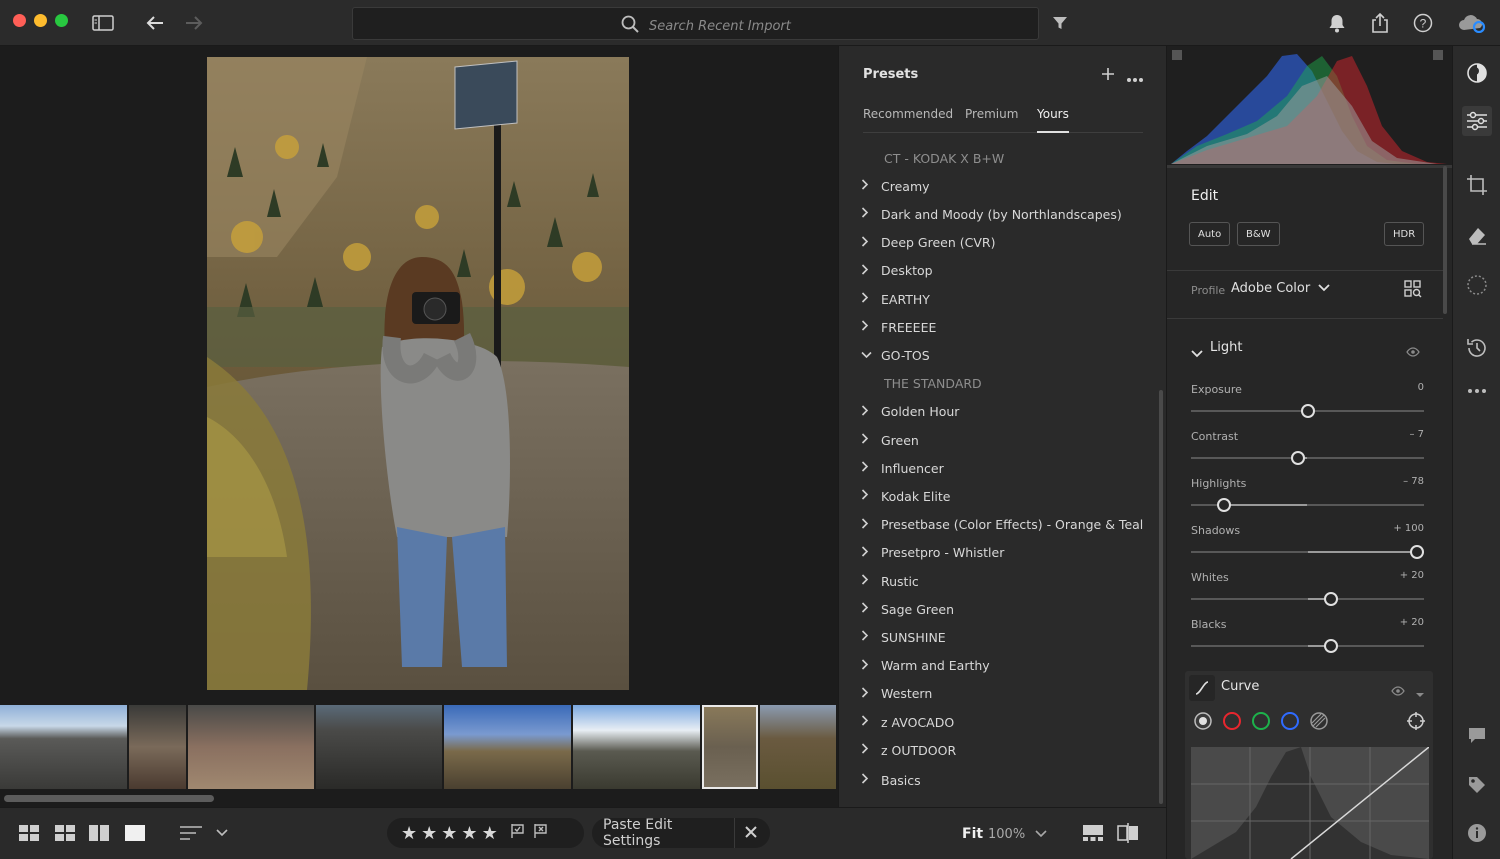 This screenshot has width=1500, height=859. What do you see at coordinates (1197, 352) in the screenshot?
I see `light-collapse-chevron-icon` at bounding box center [1197, 352].